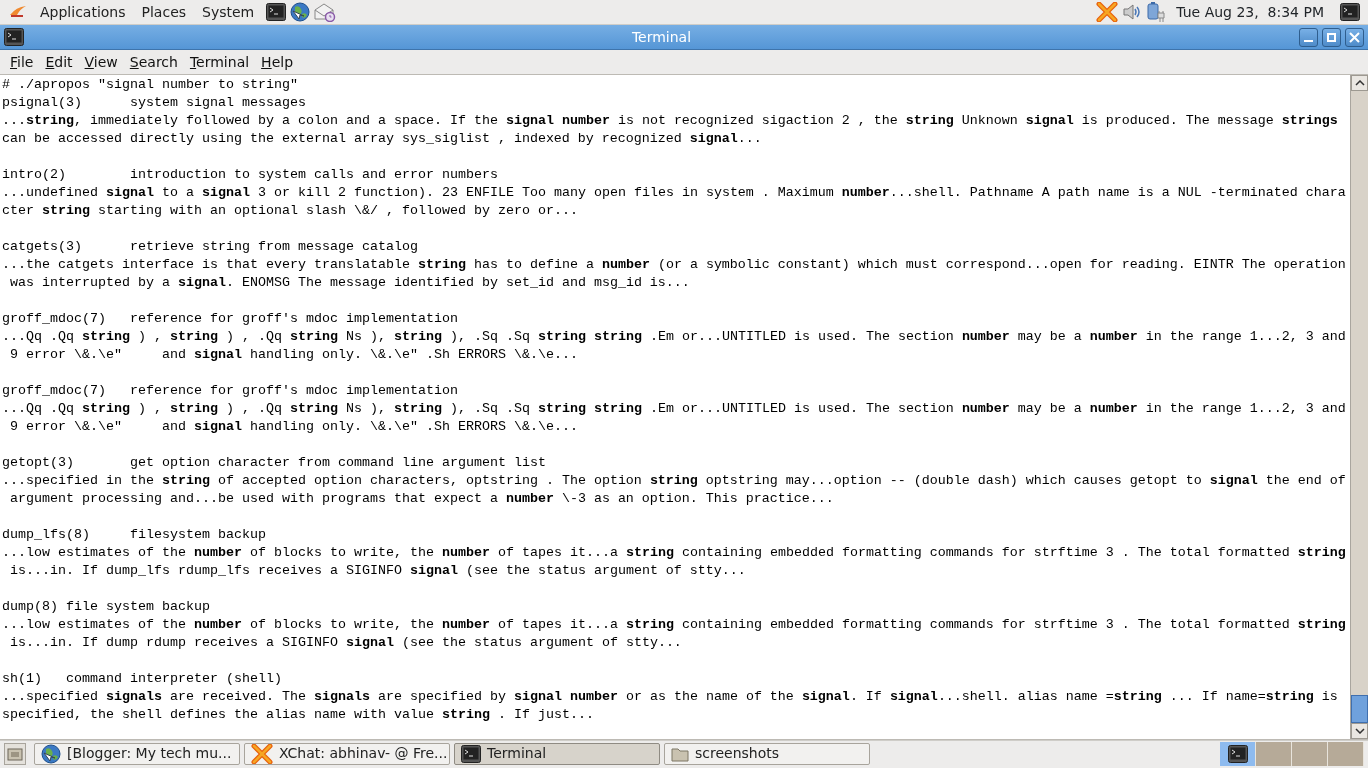  Describe the element at coordinates (219, 62) in the screenshot. I see `menu-item: Terminal` at that location.